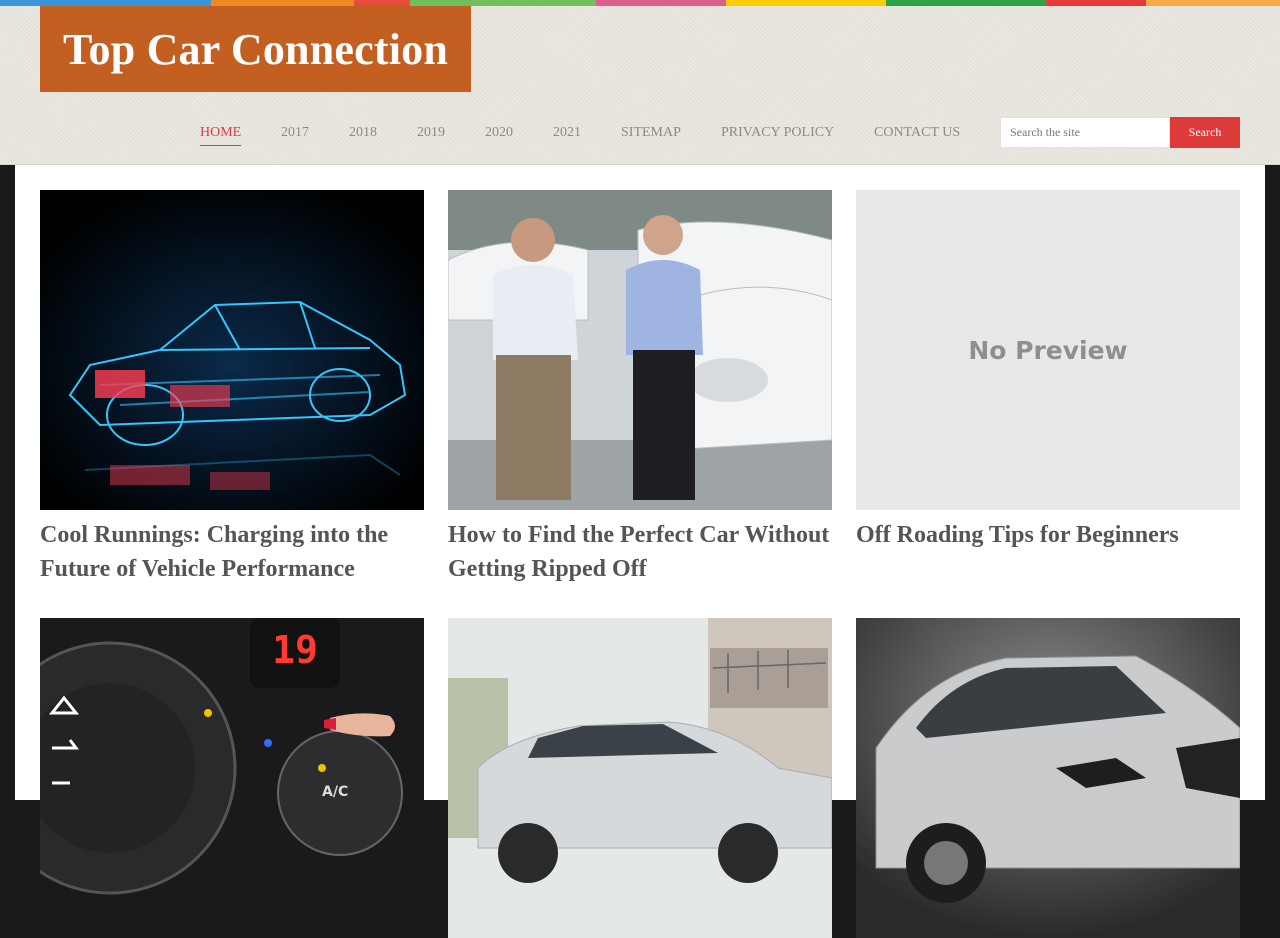 The width and height of the screenshot is (1280, 938). Describe the element at coordinates (295, 133) in the screenshot. I see `nav-item-2017: 2017` at that location.